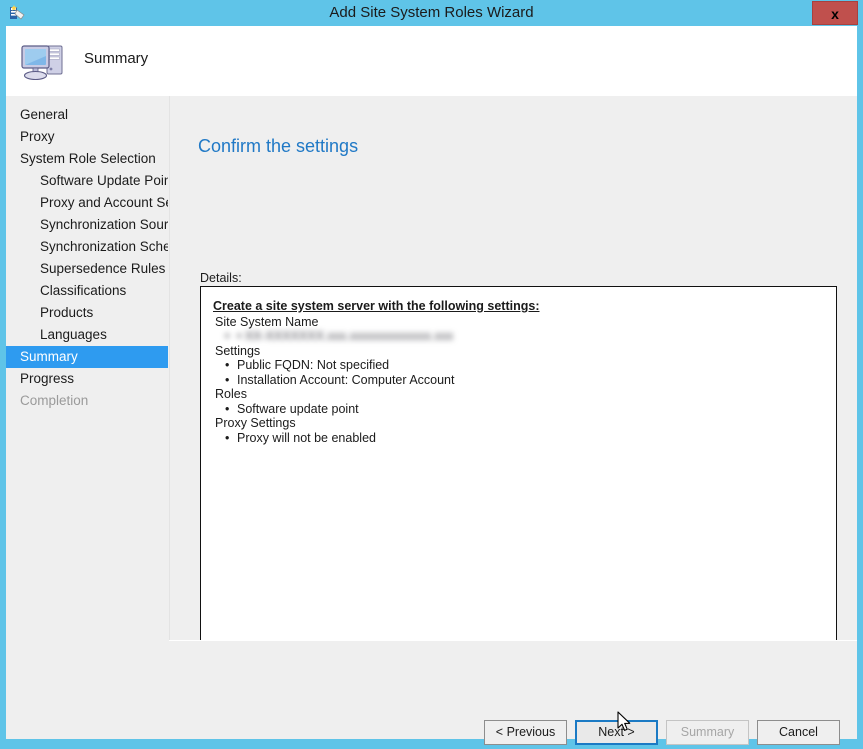 The height and width of the screenshot is (749, 863). What do you see at coordinates (524, 380) in the screenshot?
I see `details-item: Installation Account: Computer Account` at bounding box center [524, 380].